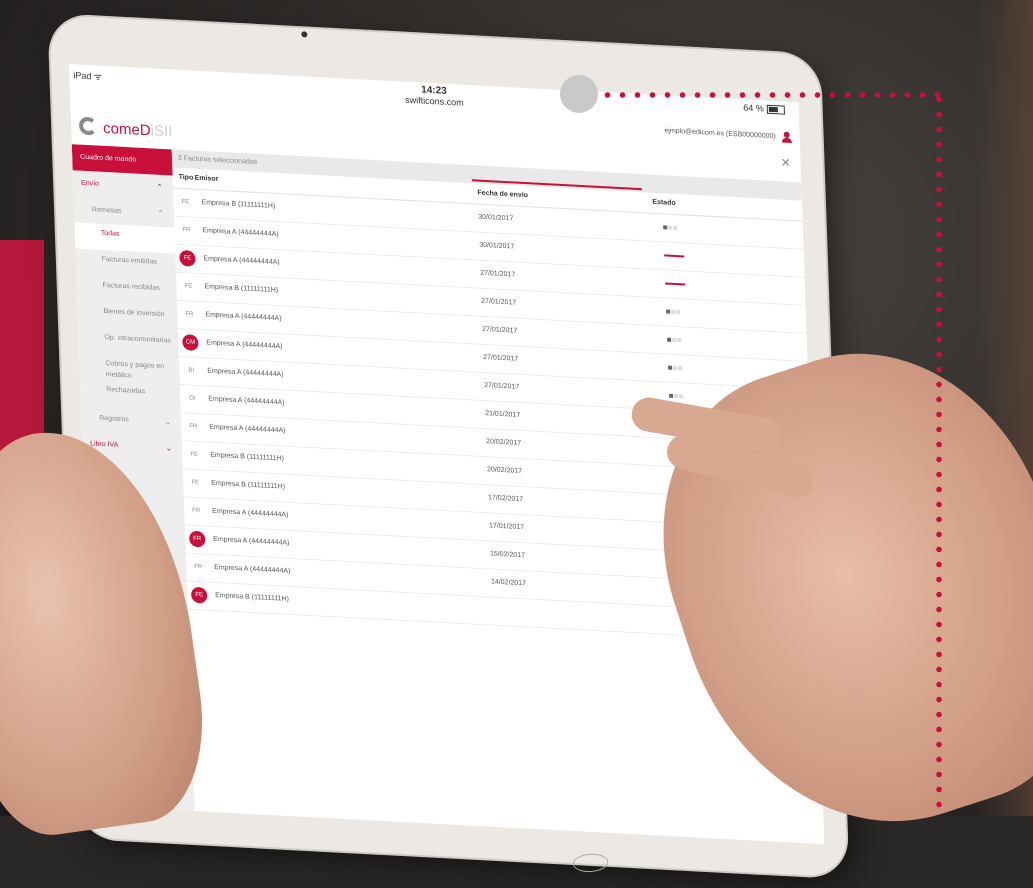  Describe the element at coordinates (207, 179) in the screenshot. I see `column-header-emisor: Emisor` at that location.